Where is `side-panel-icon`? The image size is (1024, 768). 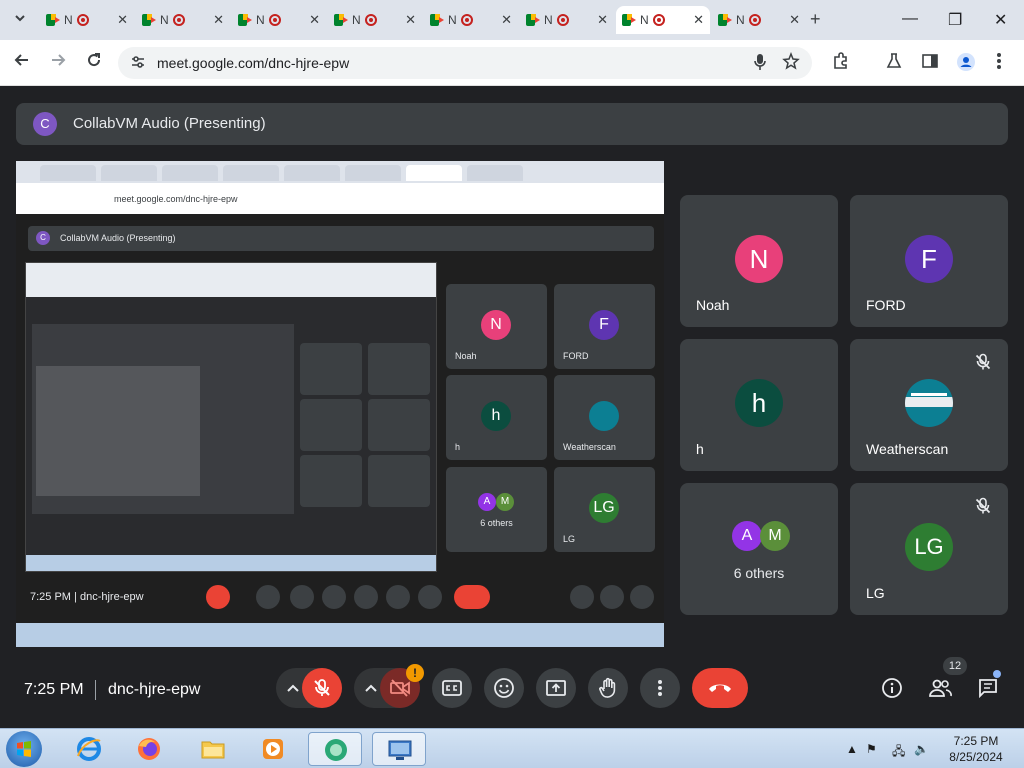
side-panel-icon is located at coordinates (930, 63).